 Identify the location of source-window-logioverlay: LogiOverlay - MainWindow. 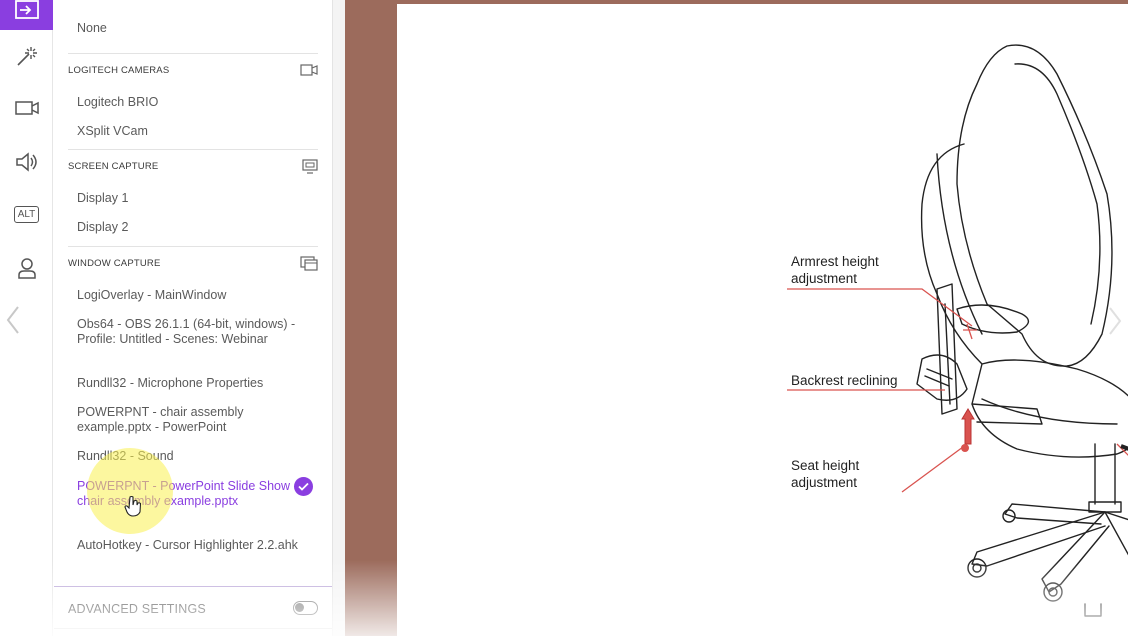
(192, 295).